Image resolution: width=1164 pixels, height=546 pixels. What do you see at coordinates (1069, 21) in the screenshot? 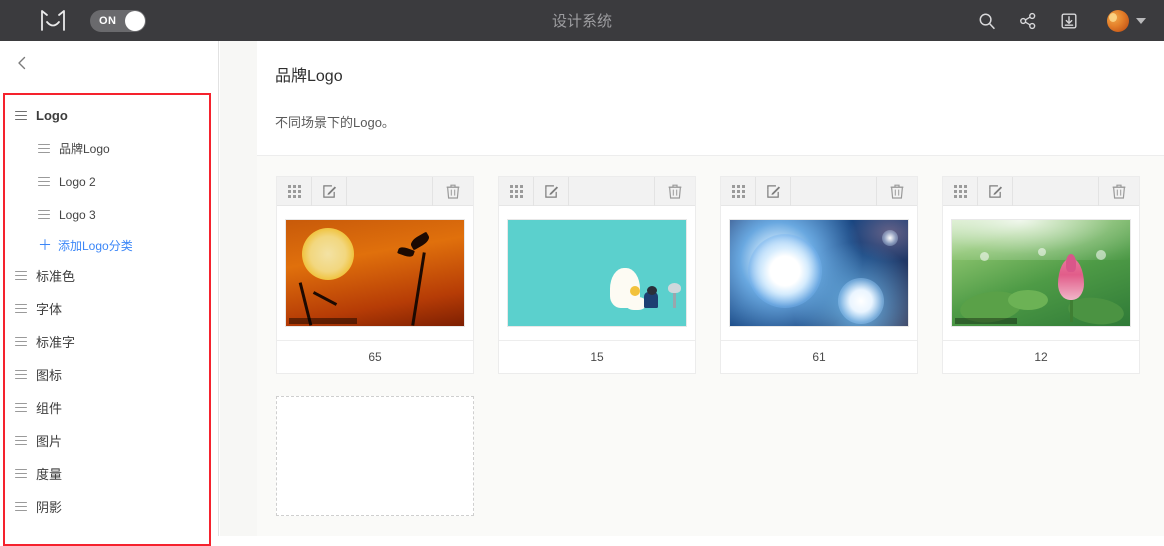
I see `download-icon` at bounding box center [1069, 21].